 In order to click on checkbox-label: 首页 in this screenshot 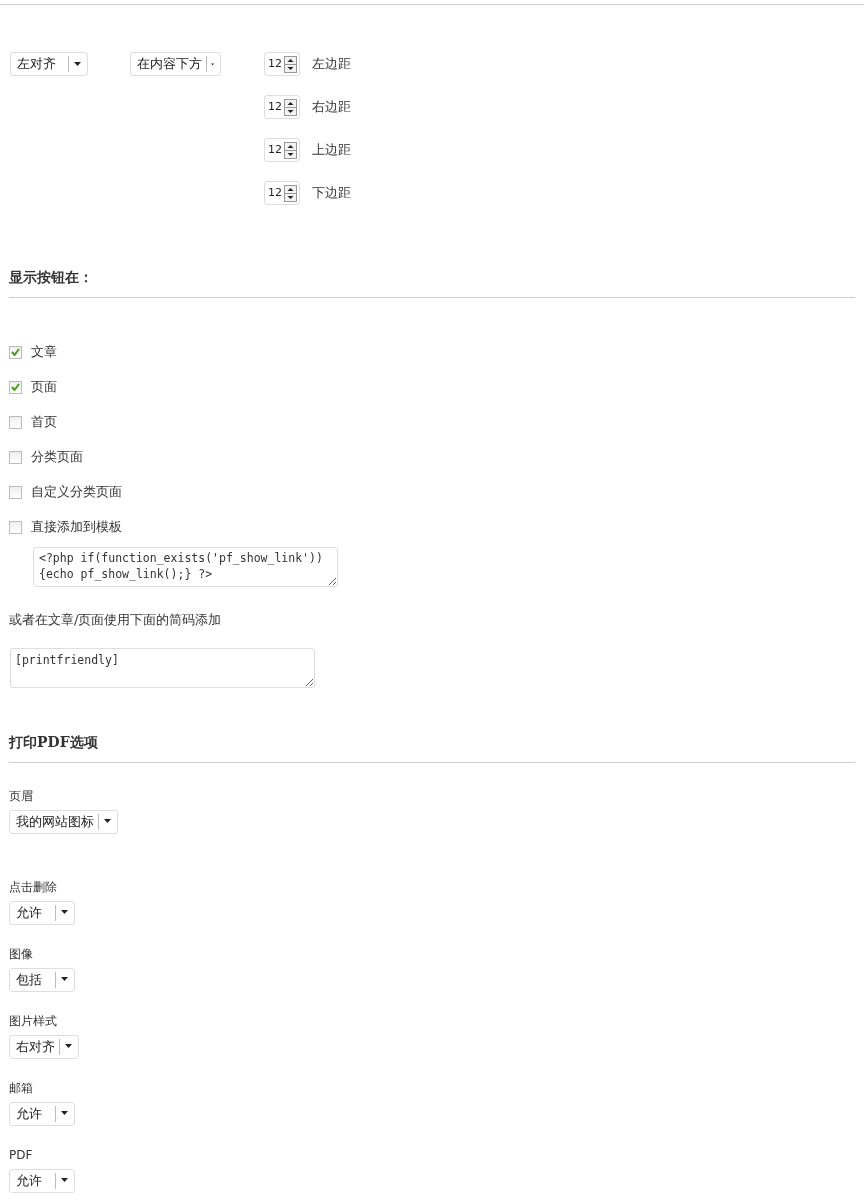, I will do `click(44, 422)`.